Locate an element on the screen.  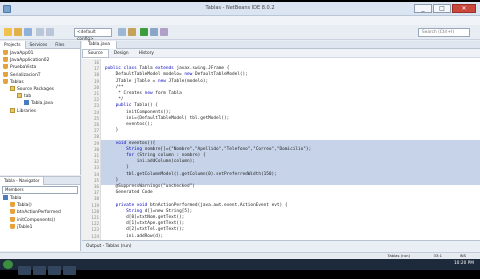
navigator-item-label: jTable1 is located at coordinates (25, 227).